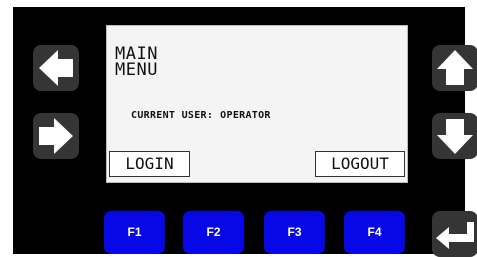 This screenshot has width=477, height=257. I want to click on current-user-label: CURRENT USER:, so click(172, 115).